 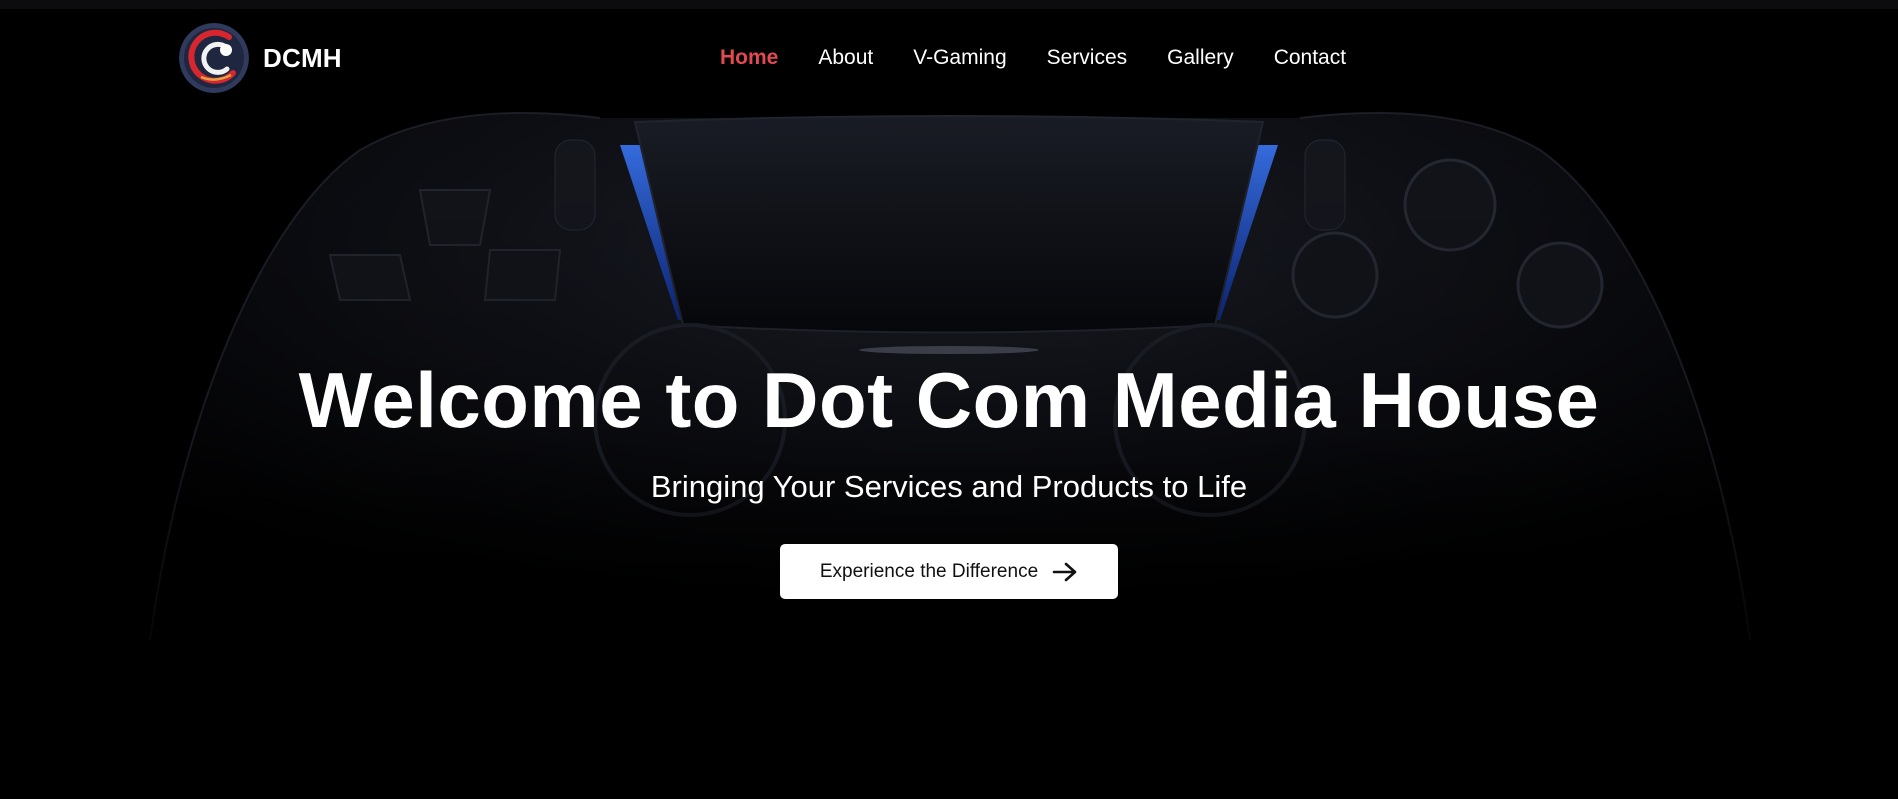 What do you see at coordinates (1065, 572) in the screenshot?
I see `arrow-right-icon` at bounding box center [1065, 572].